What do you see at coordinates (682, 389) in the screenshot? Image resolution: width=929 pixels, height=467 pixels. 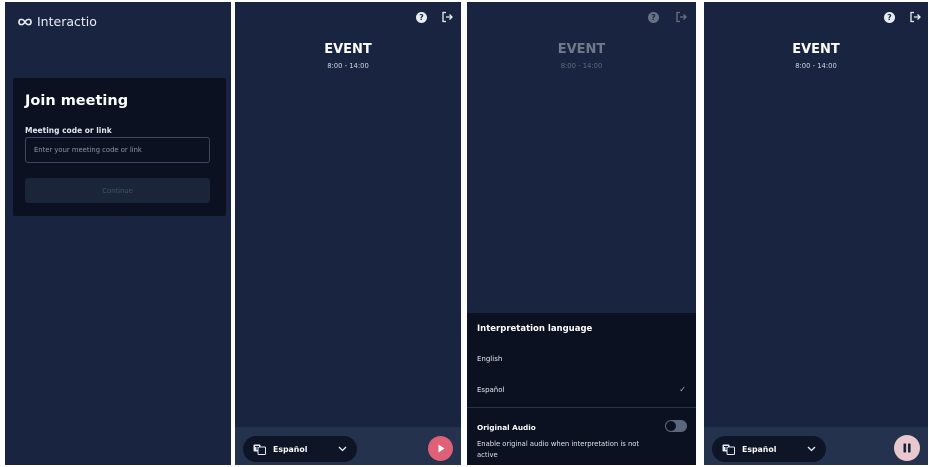 I see `checkmark-icon: ✓` at bounding box center [682, 389].